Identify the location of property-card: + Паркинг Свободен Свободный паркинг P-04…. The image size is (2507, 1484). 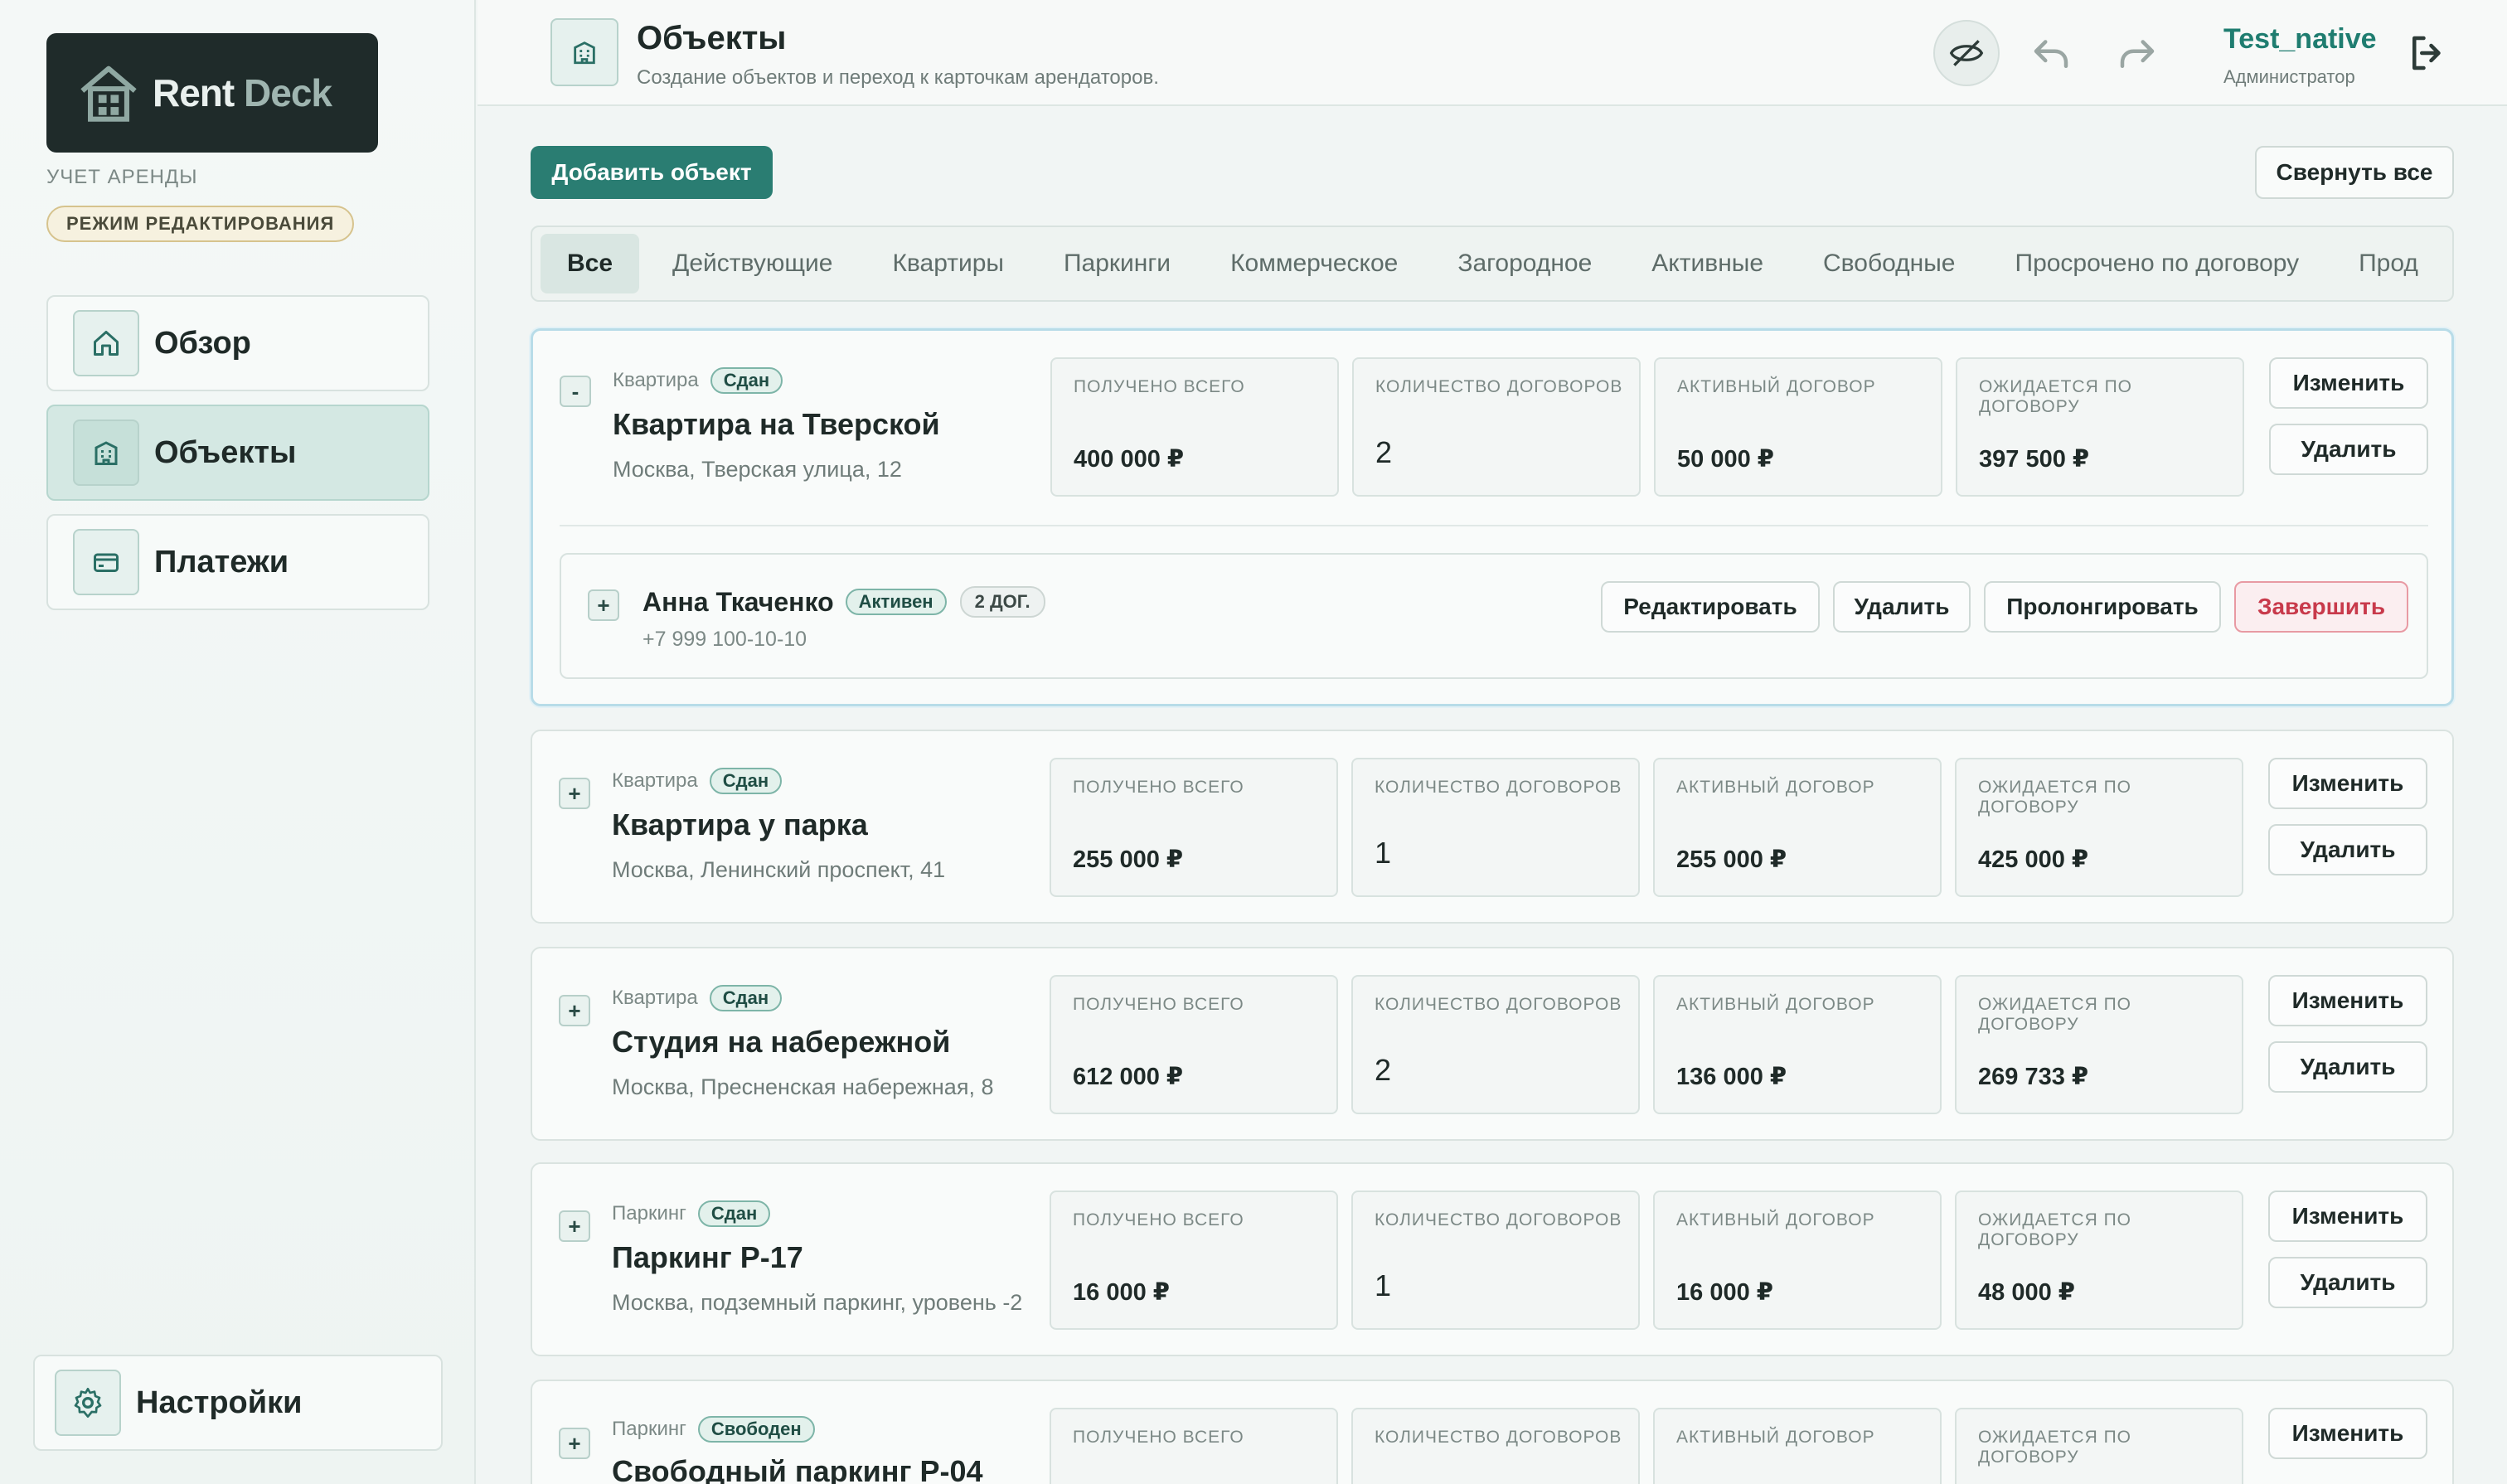
(1492, 1432).